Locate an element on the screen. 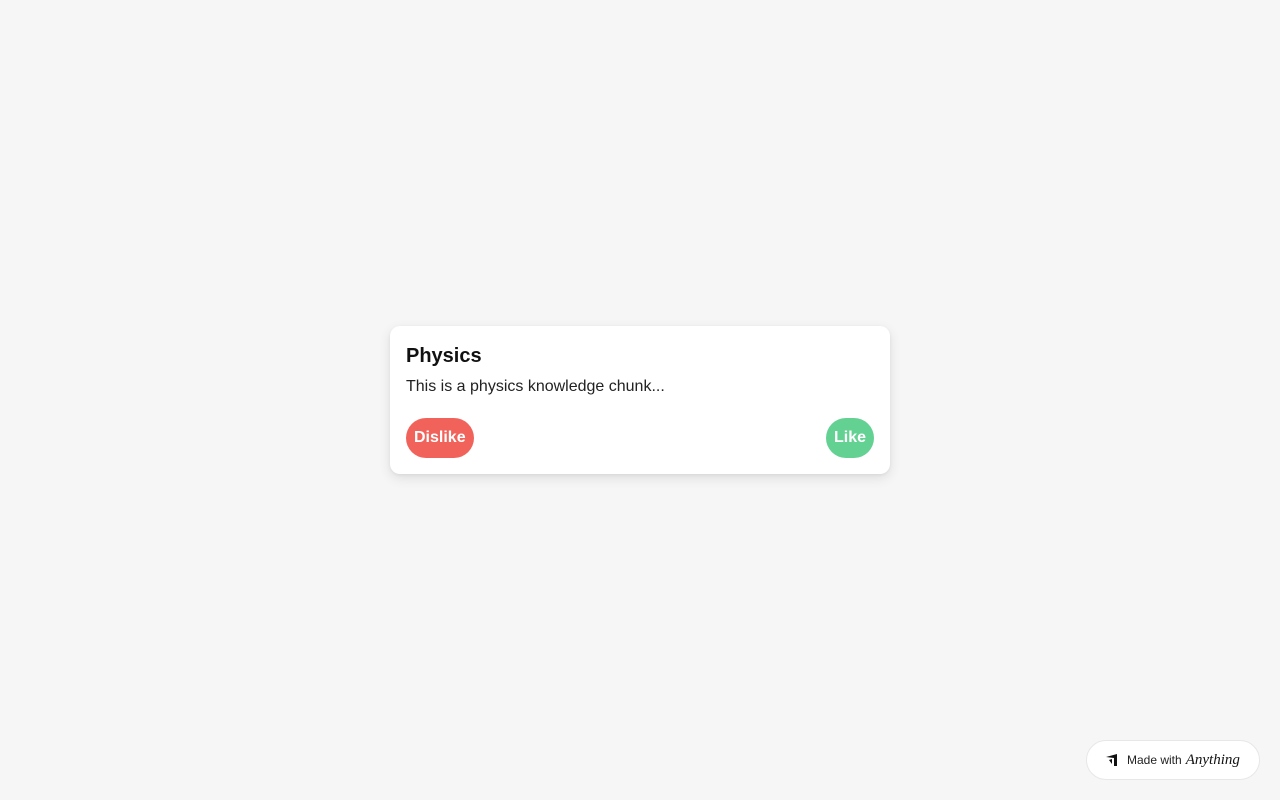  card-title: Physics is located at coordinates (444, 356).